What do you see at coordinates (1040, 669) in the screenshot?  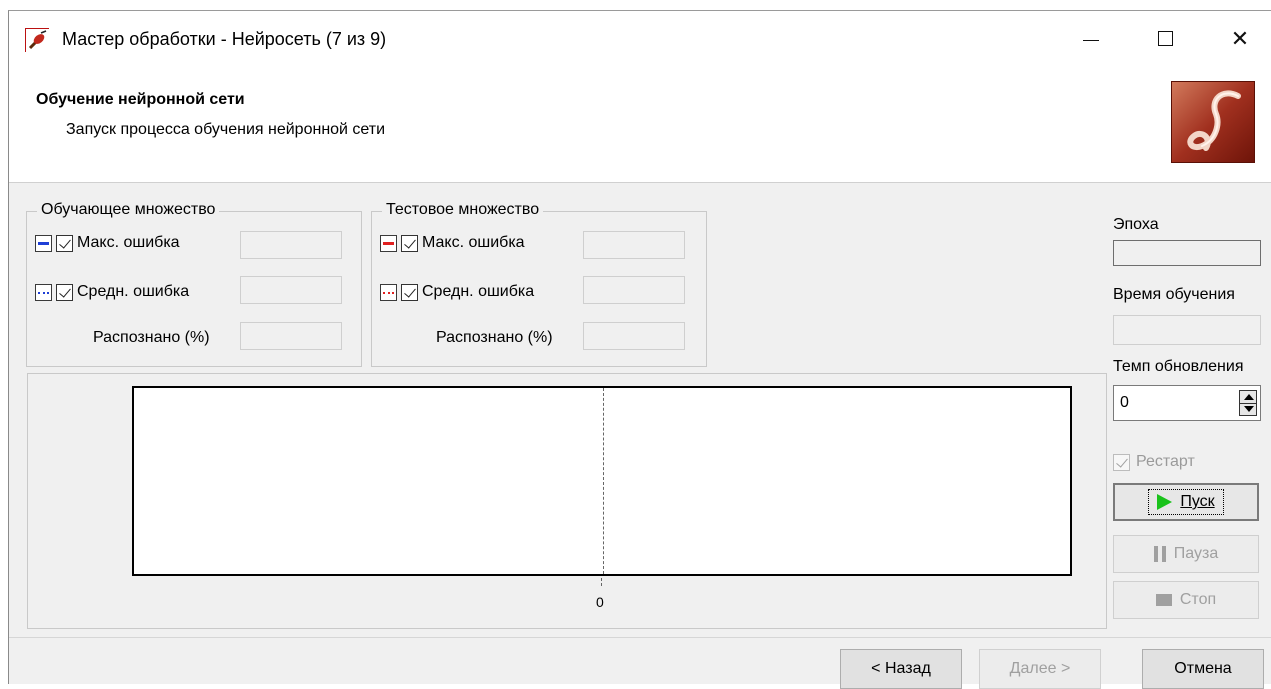 I see `next-button: Далее >` at bounding box center [1040, 669].